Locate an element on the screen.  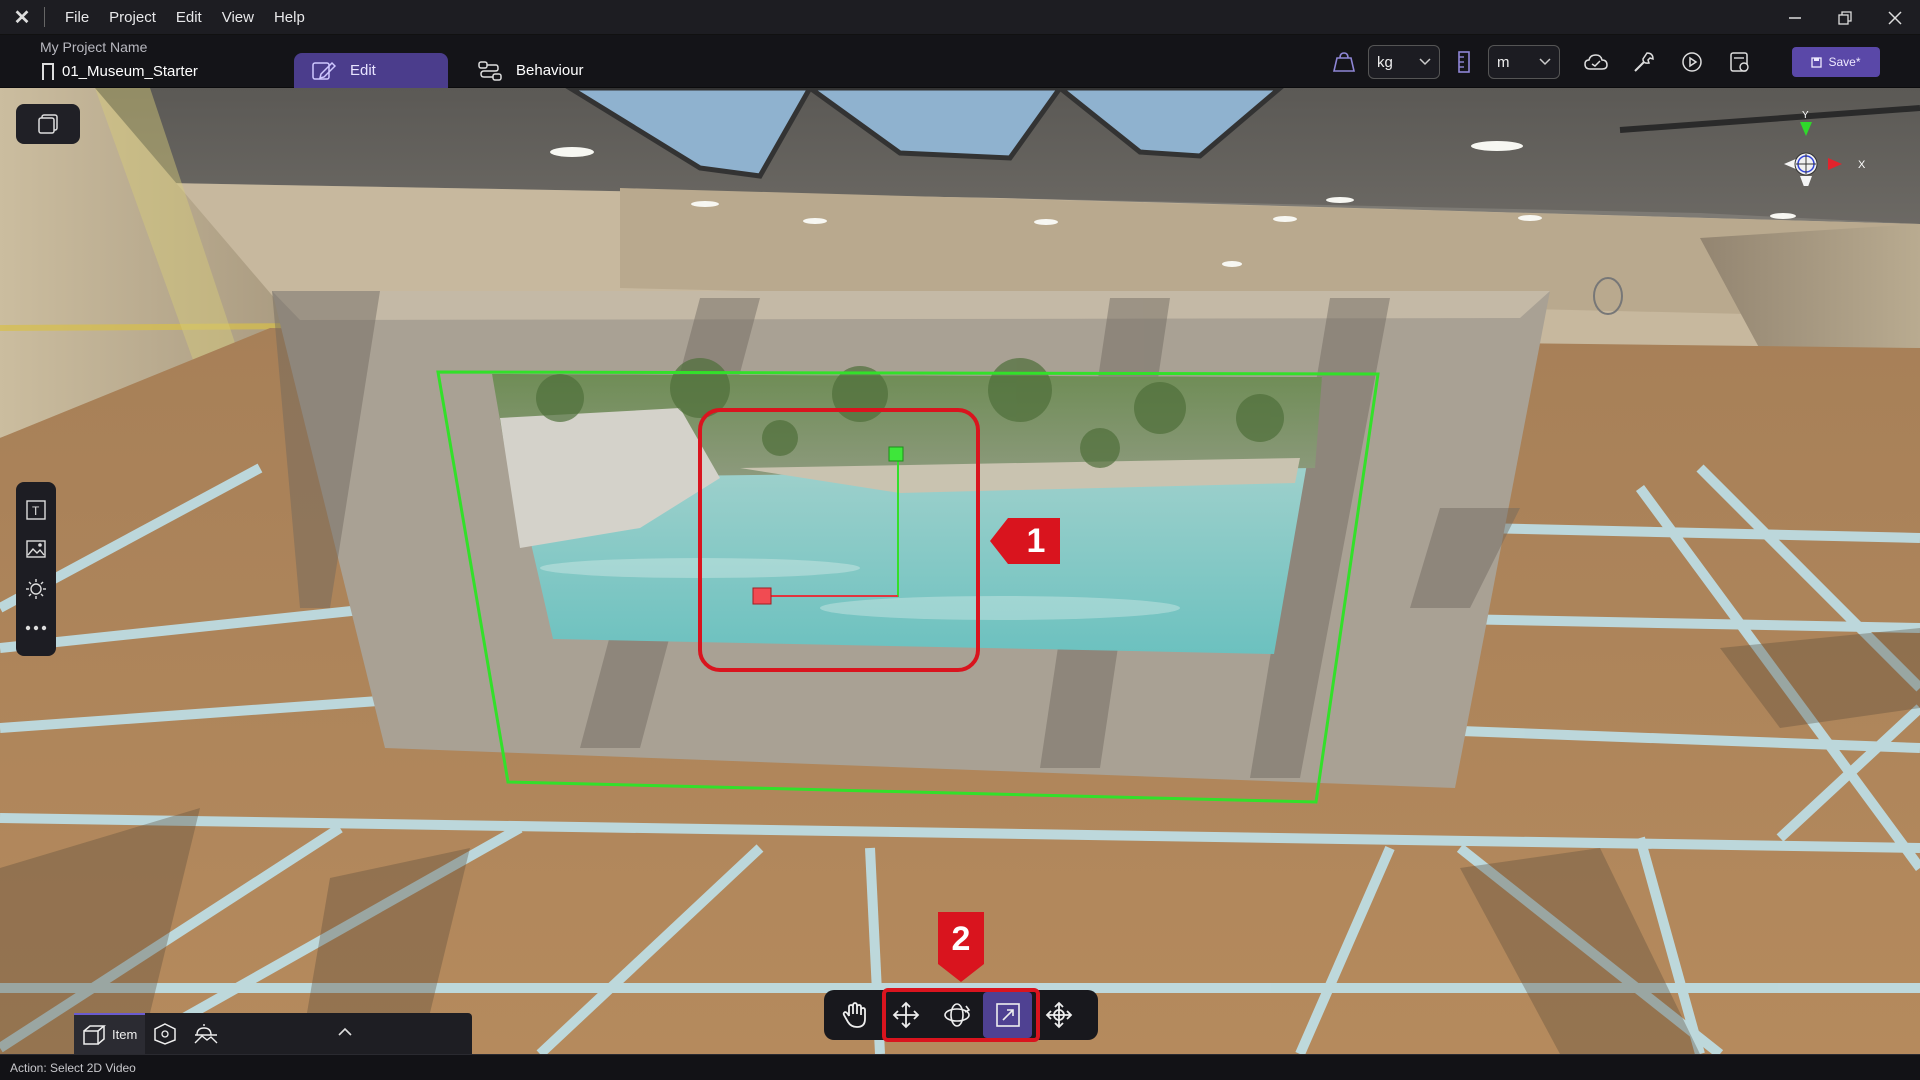
layers-icon is located at coordinates (48, 124).